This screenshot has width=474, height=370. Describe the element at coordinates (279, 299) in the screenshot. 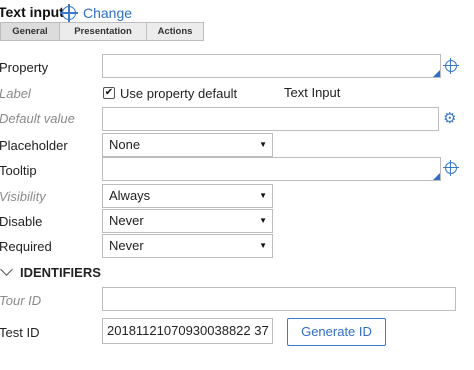

I see `tour-id-field` at that location.